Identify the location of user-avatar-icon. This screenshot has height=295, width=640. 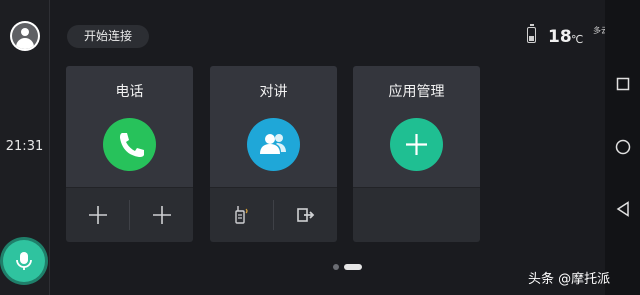
(25, 36).